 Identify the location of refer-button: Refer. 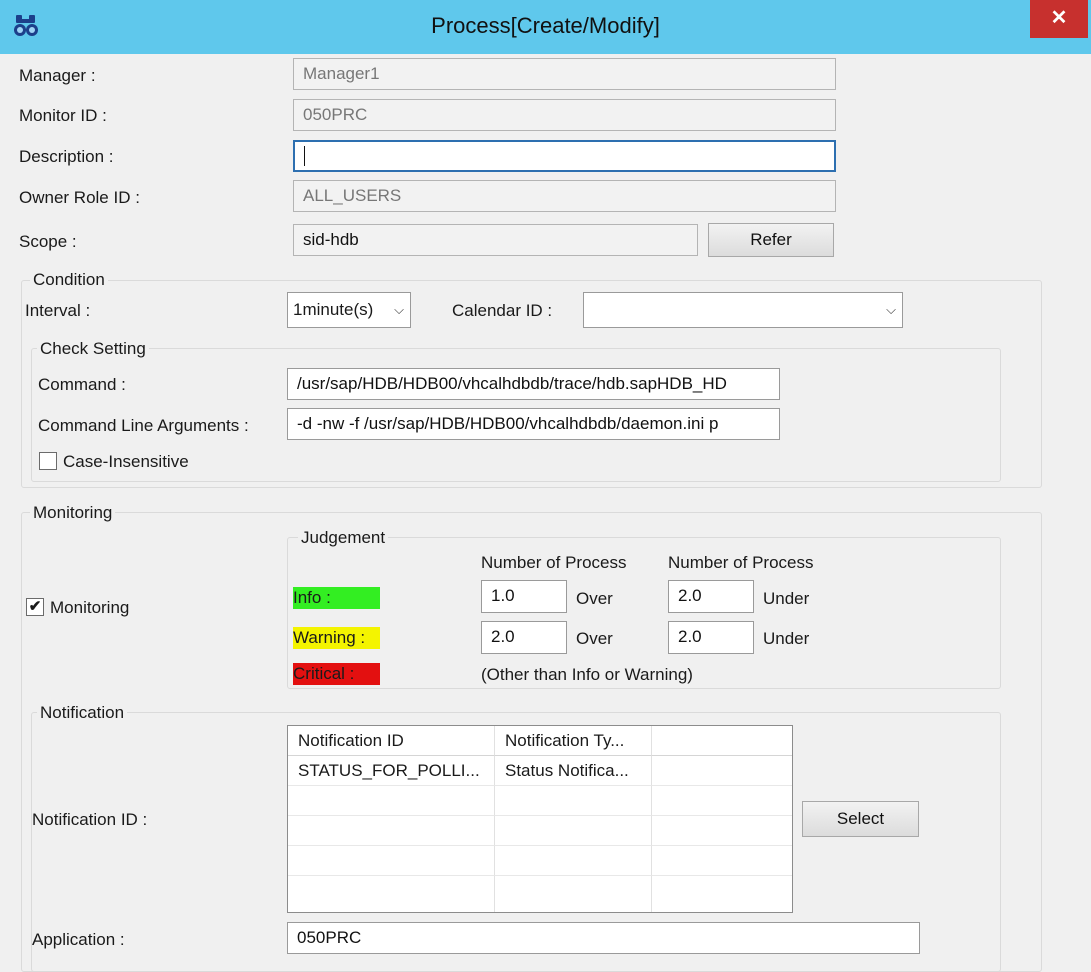
(771, 240).